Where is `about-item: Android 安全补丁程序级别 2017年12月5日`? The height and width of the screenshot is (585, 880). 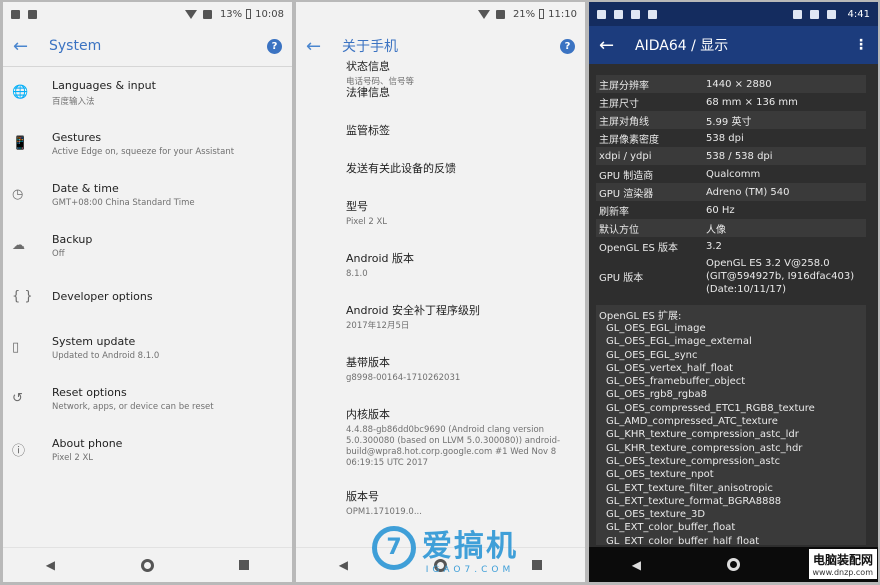 about-item: Android 安全补丁程序级别 2017年12月5日 is located at coordinates (462, 328).